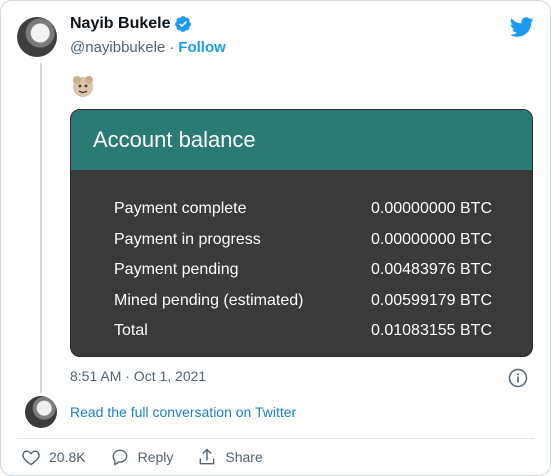  What do you see at coordinates (155, 457) in the screenshot?
I see `reply-label: Reply` at bounding box center [155, 457].